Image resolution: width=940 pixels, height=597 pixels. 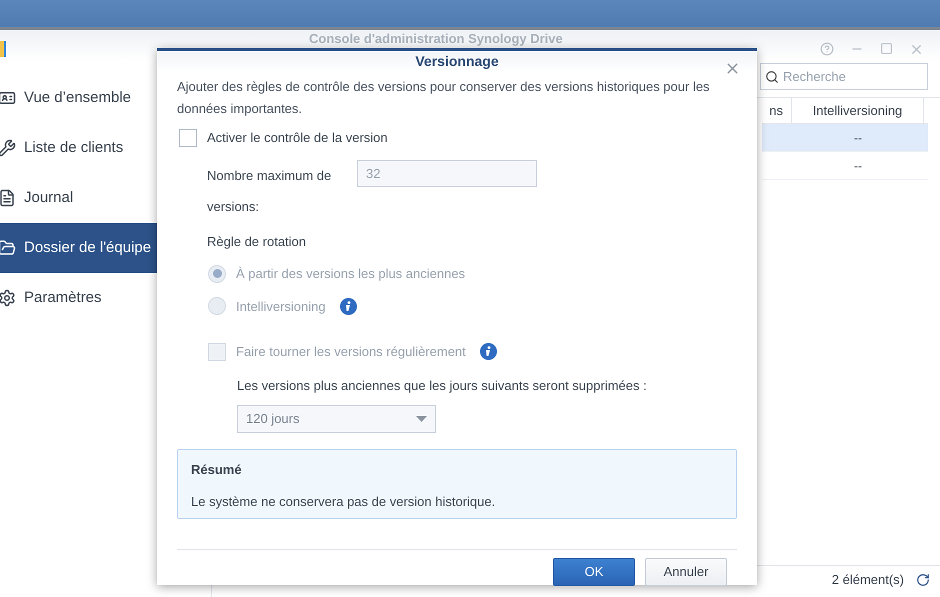 What do you see at coordinates (858, 110) in the screenshot?
I see `column-header: Intelliversioning` at bounding box center [858, 110].